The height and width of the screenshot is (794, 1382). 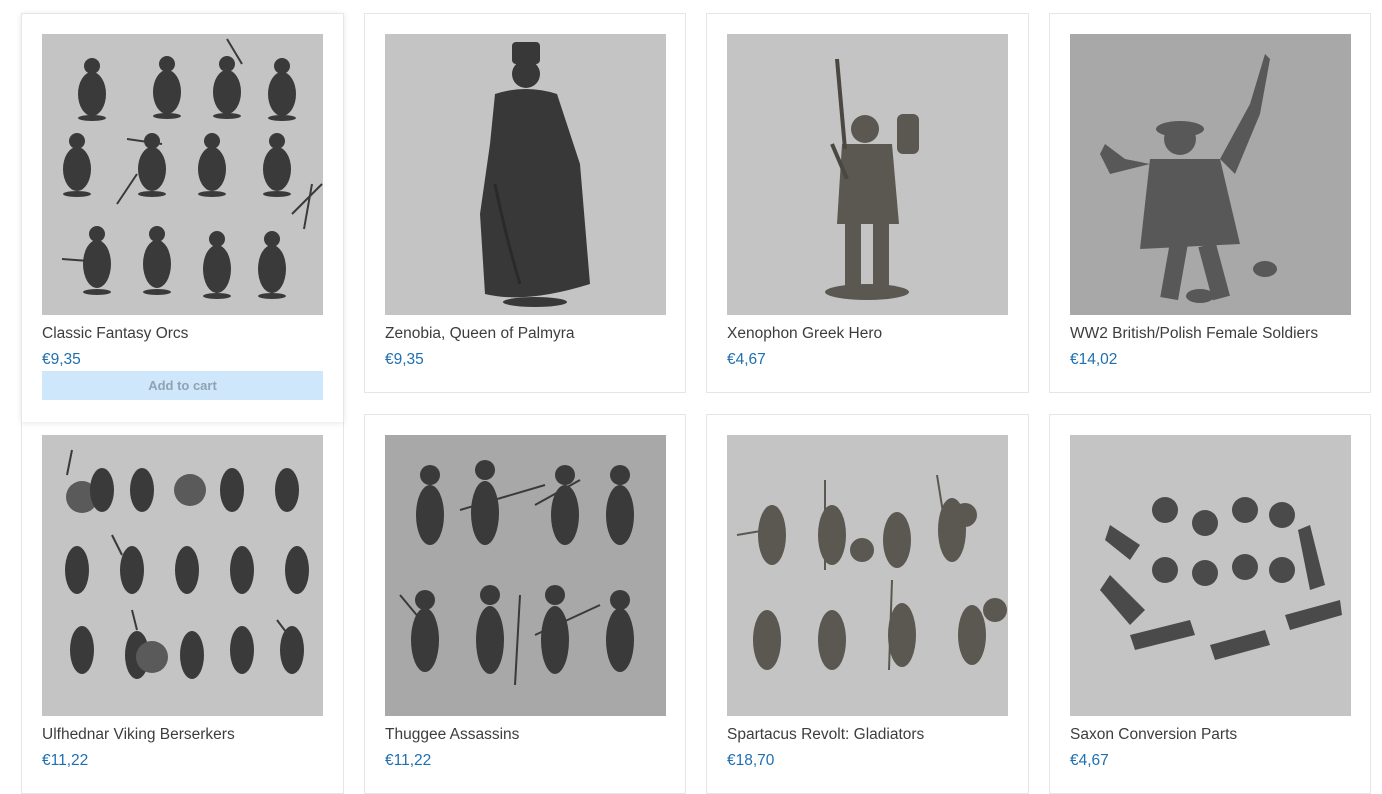 What do you see at coordinates (115, 334) in the screenshot?
I see `product-title: Classic Fantasy Orcs` at bounding box center [115, 334].